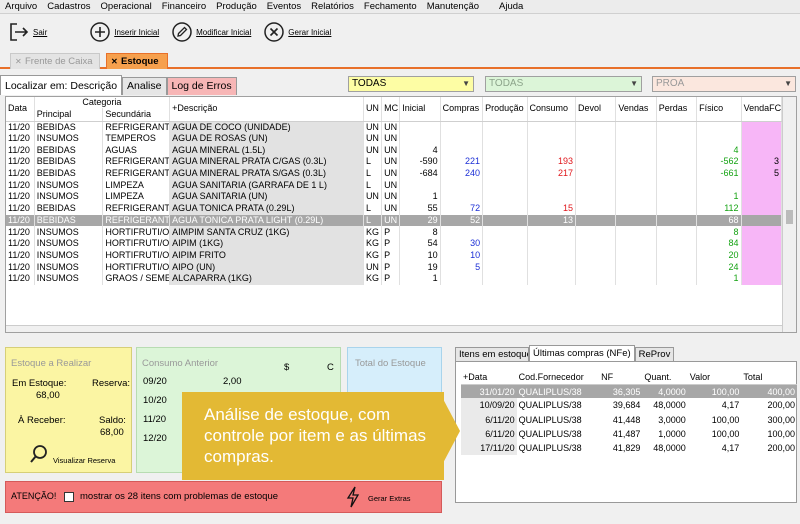 The width and height of the screenshot is (800, 524). Describe the element at coordinates (144, 86) in the screenshot. I see `tab-analise: Analise` at that location.